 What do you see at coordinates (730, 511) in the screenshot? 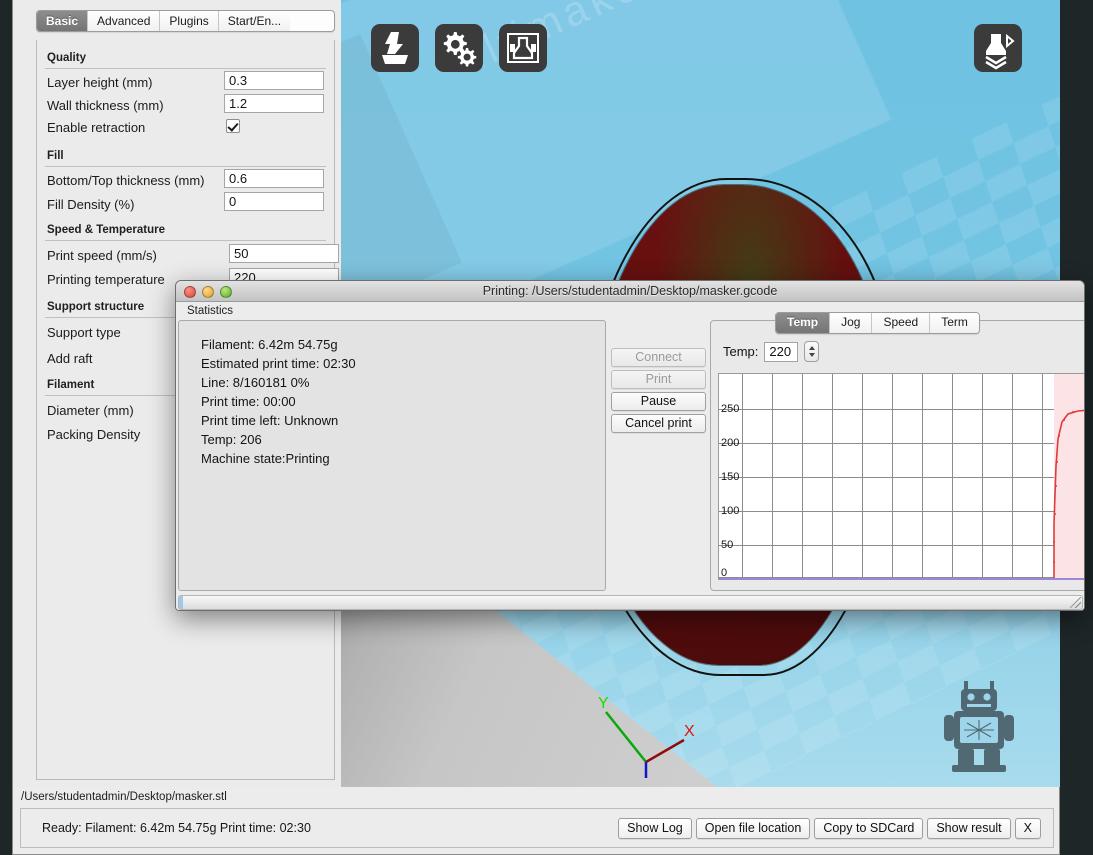
I see `chart-ytick-100: 100` at bounding box center [730, 511].